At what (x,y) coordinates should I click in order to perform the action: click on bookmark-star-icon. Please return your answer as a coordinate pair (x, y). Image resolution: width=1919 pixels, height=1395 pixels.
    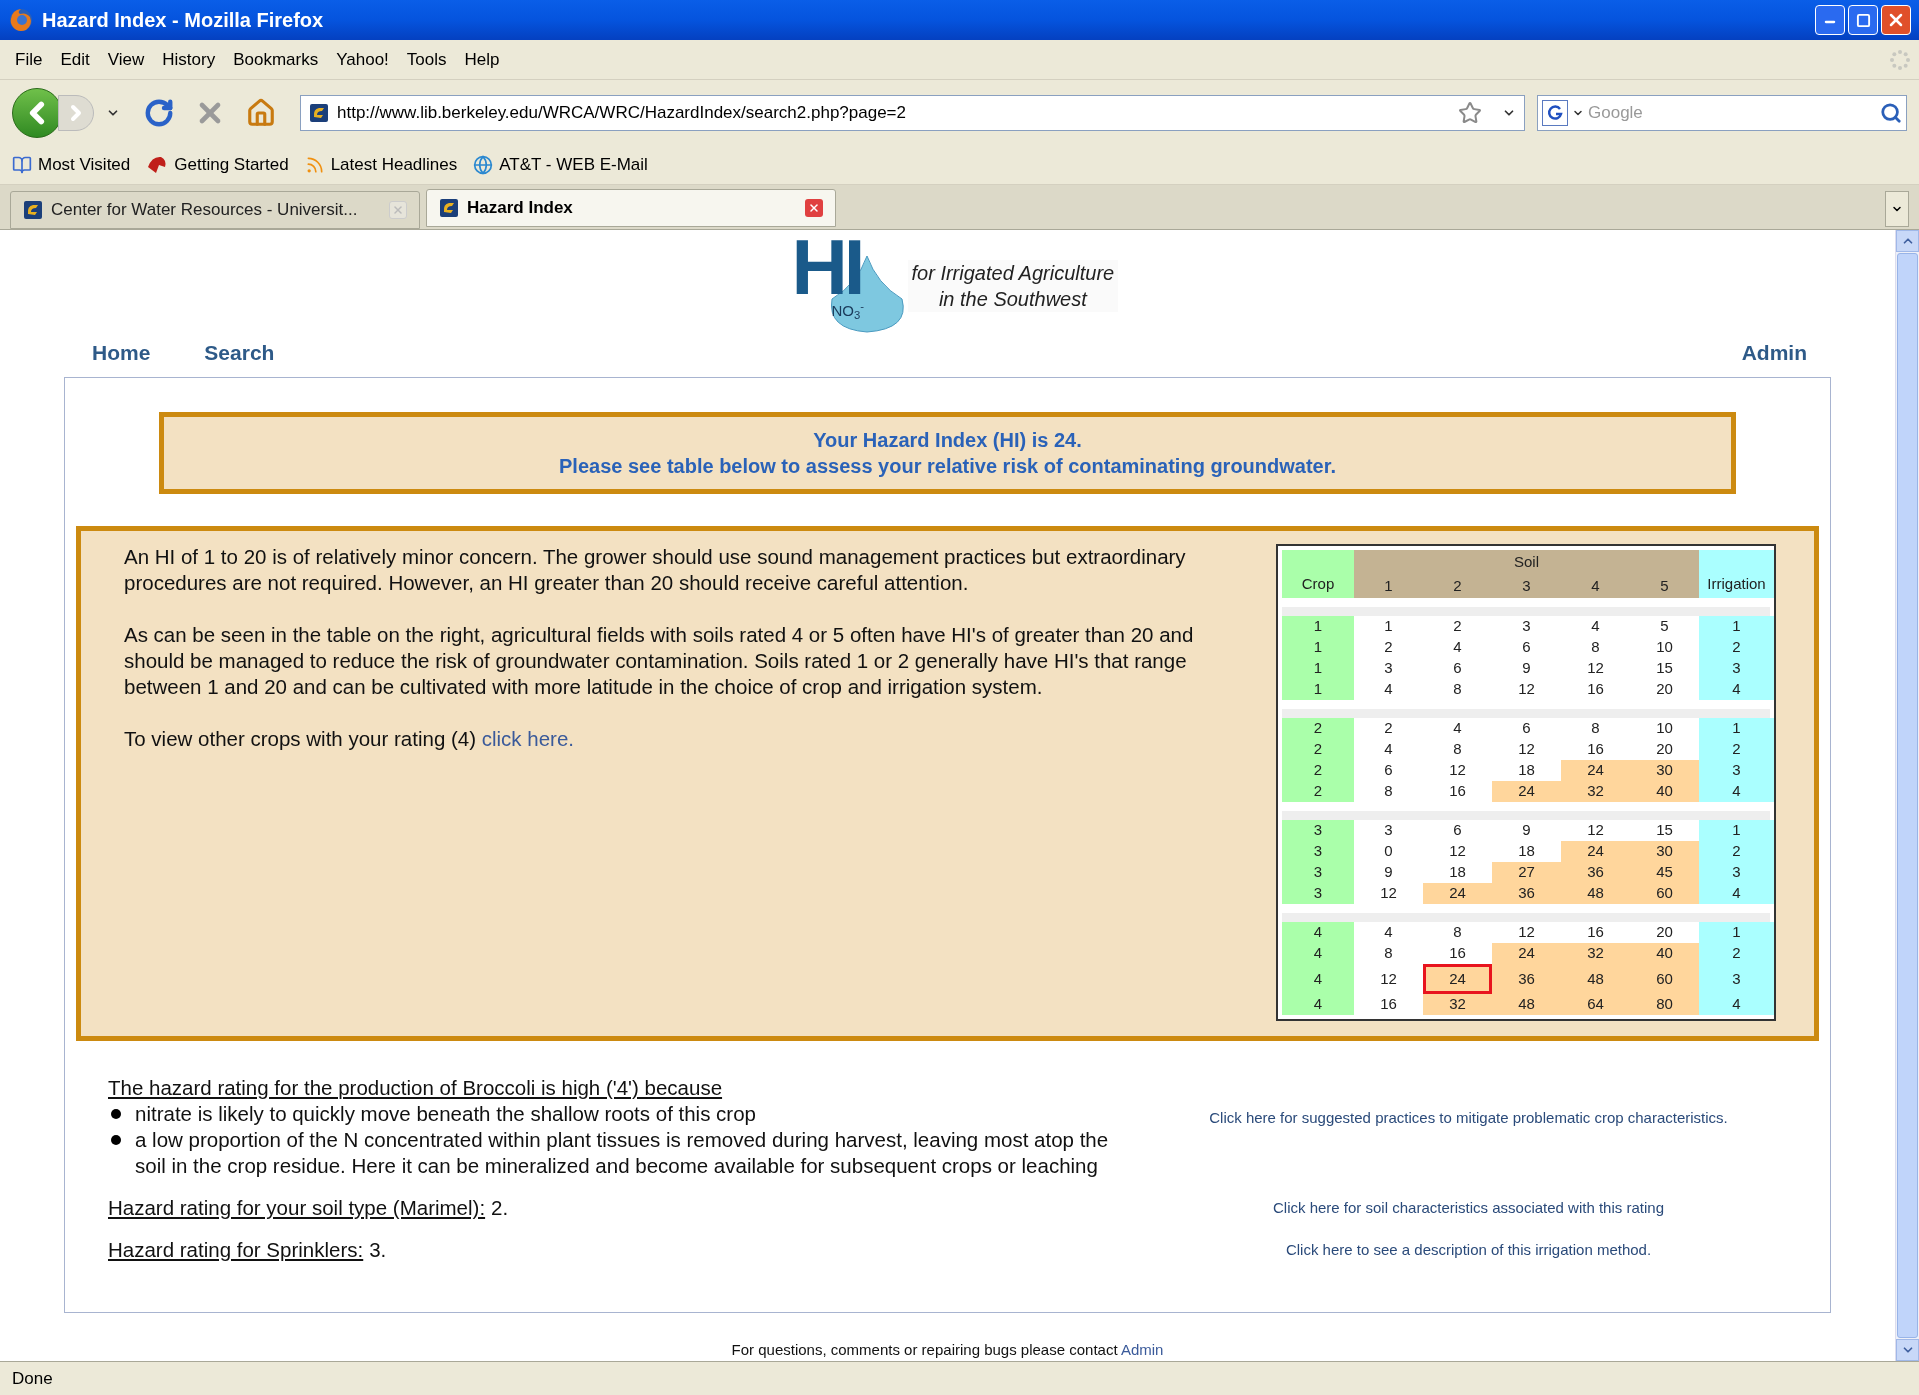
    Looking at the image, I should click on (1470, 112).